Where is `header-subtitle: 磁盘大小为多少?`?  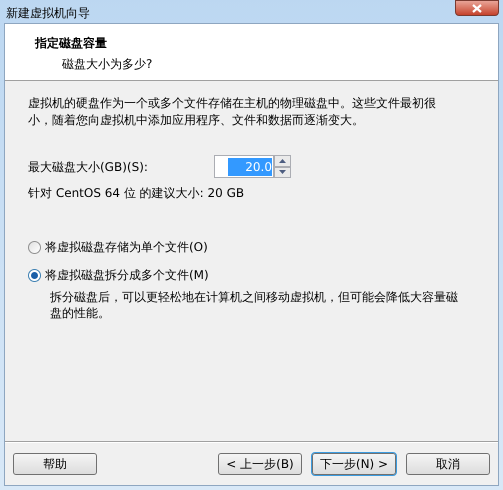
header-subtitle: 磁盘大小为多少? is located at coordinates (107, 64).